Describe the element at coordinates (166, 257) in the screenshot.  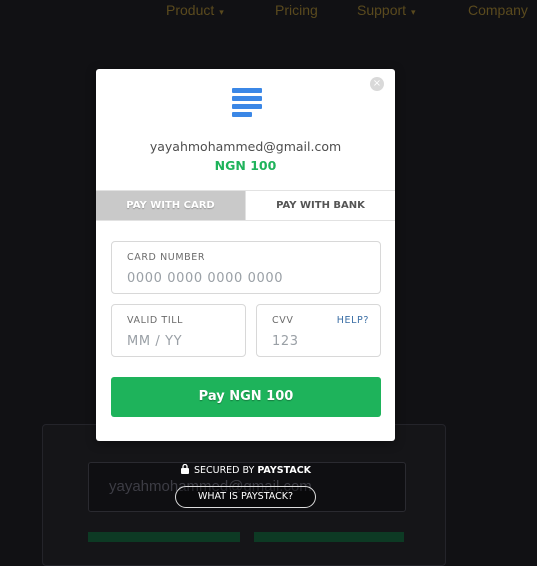
I see `card-number-label: CARD NUMBER` at that location.